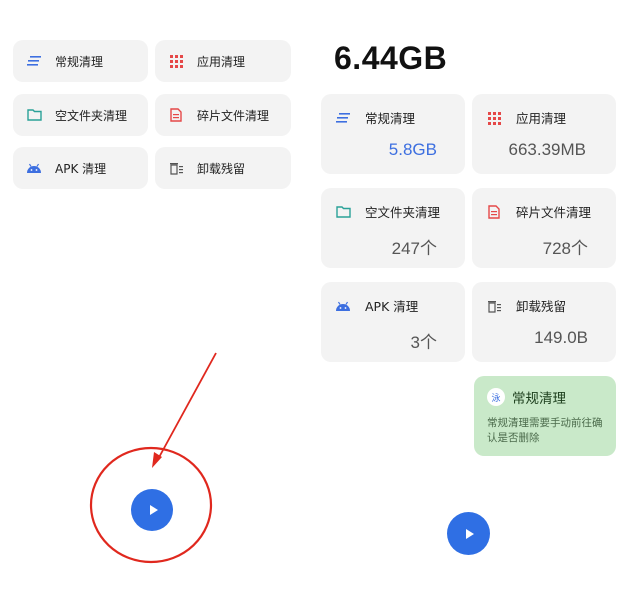  What do you see at coordinates (186, 407) in the screenshot?
I see `annotation-arrow-line` at bounding box center [186, 407].